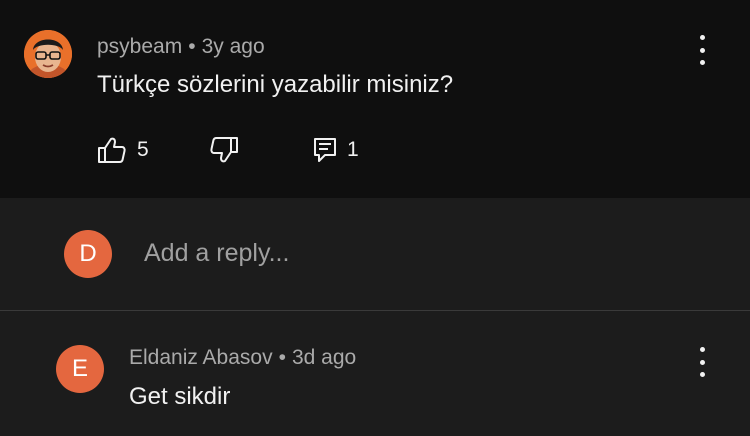 The width and height of the screenshot is (750, 436). Describe the element at coordinates (324, 357) in the screenshot. I see `reply-time: 3d ago` at that location.